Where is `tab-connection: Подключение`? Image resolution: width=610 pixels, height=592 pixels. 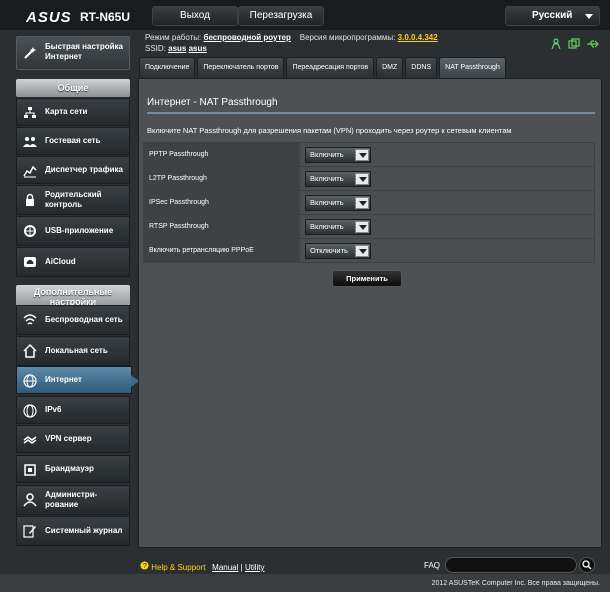
tab-connection: Подключение is located at coordinates (167, 67).